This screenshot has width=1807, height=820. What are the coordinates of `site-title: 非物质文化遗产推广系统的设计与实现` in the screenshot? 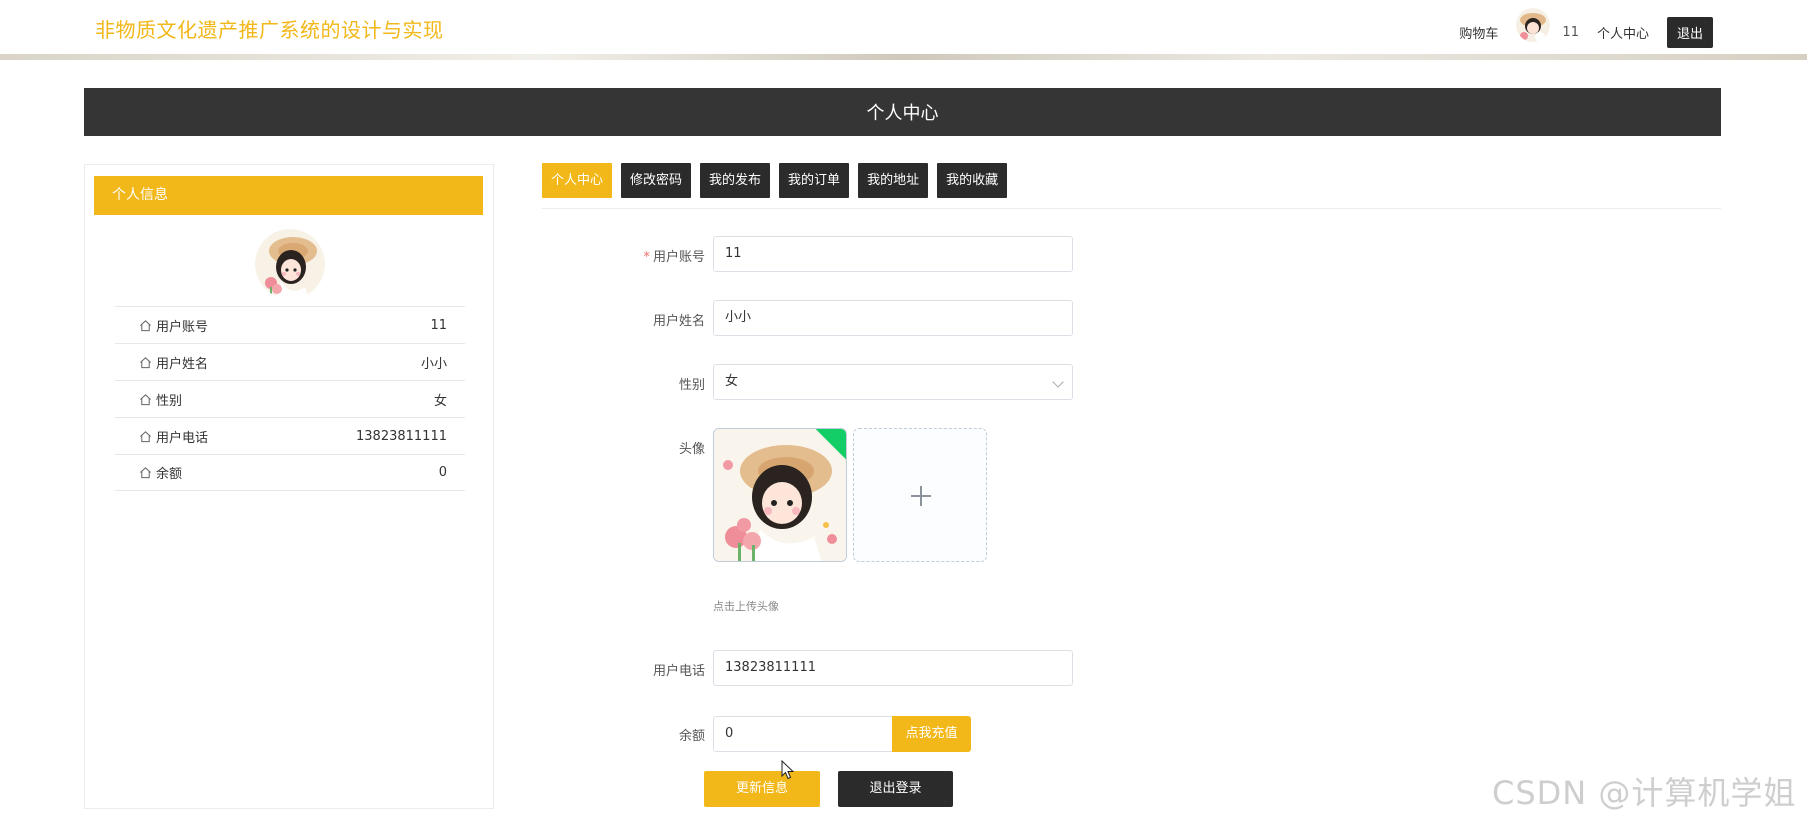 It's located at (269, 30).